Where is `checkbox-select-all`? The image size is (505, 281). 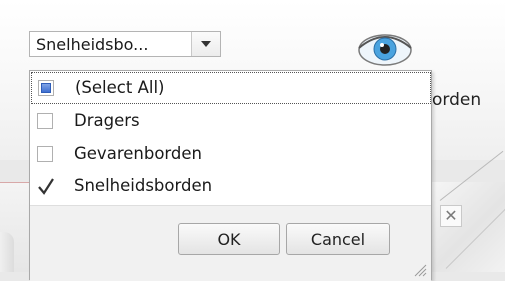
checkbox-select-all is located at coordinates (46, 88).